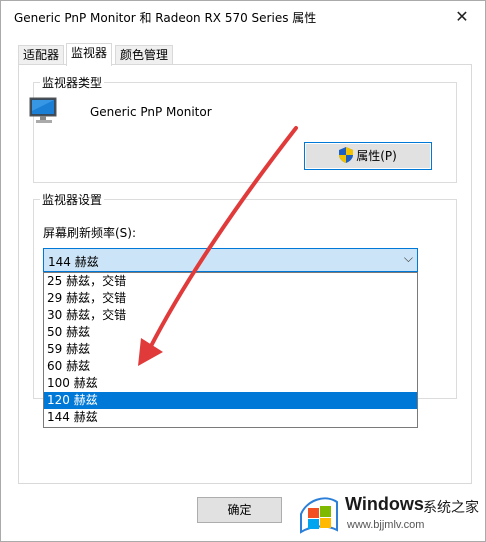  I want to click on refresh-rate-option-30: 30 赫兹，交错, so click(230, 315).